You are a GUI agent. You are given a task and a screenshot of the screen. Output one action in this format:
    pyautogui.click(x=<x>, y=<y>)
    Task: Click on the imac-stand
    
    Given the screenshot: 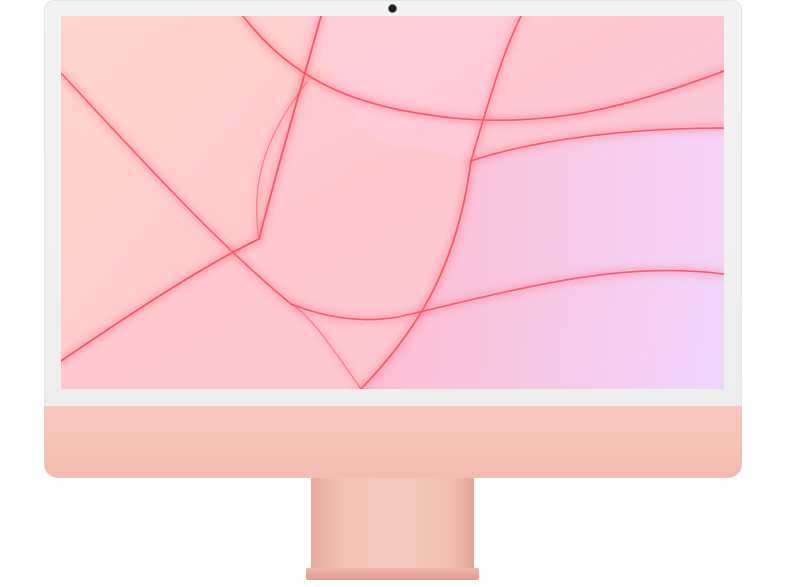 What is the action you would take?
    pyautogui.click(x=392, y=527)
    